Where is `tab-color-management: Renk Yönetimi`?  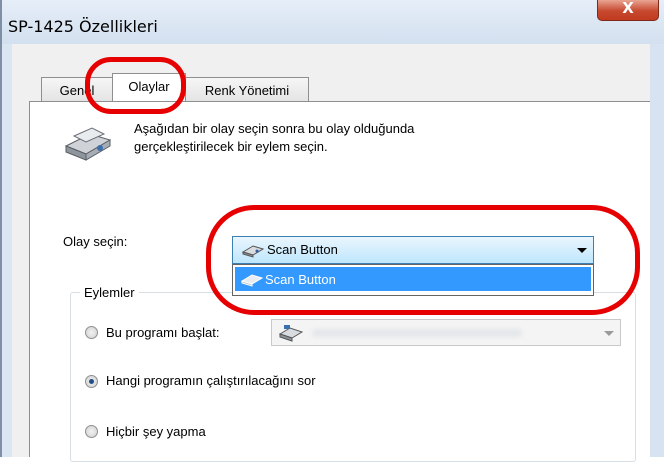
tab-color-management: Renk Yönetimi is located at coordinates (247, 89).